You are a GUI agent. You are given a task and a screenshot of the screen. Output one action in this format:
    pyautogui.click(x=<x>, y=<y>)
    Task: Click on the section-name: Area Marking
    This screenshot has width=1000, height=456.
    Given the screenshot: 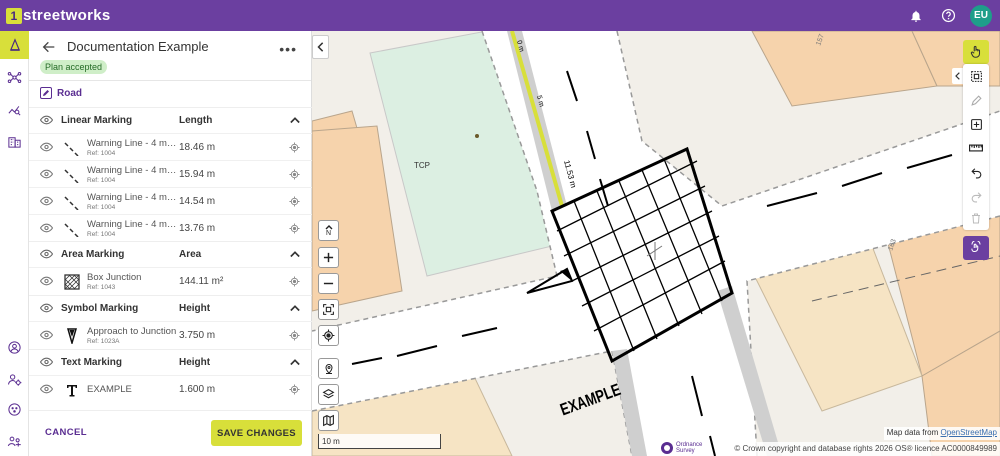 What is the action you would take?
    pyautogui.click(x=93, y=254)
    